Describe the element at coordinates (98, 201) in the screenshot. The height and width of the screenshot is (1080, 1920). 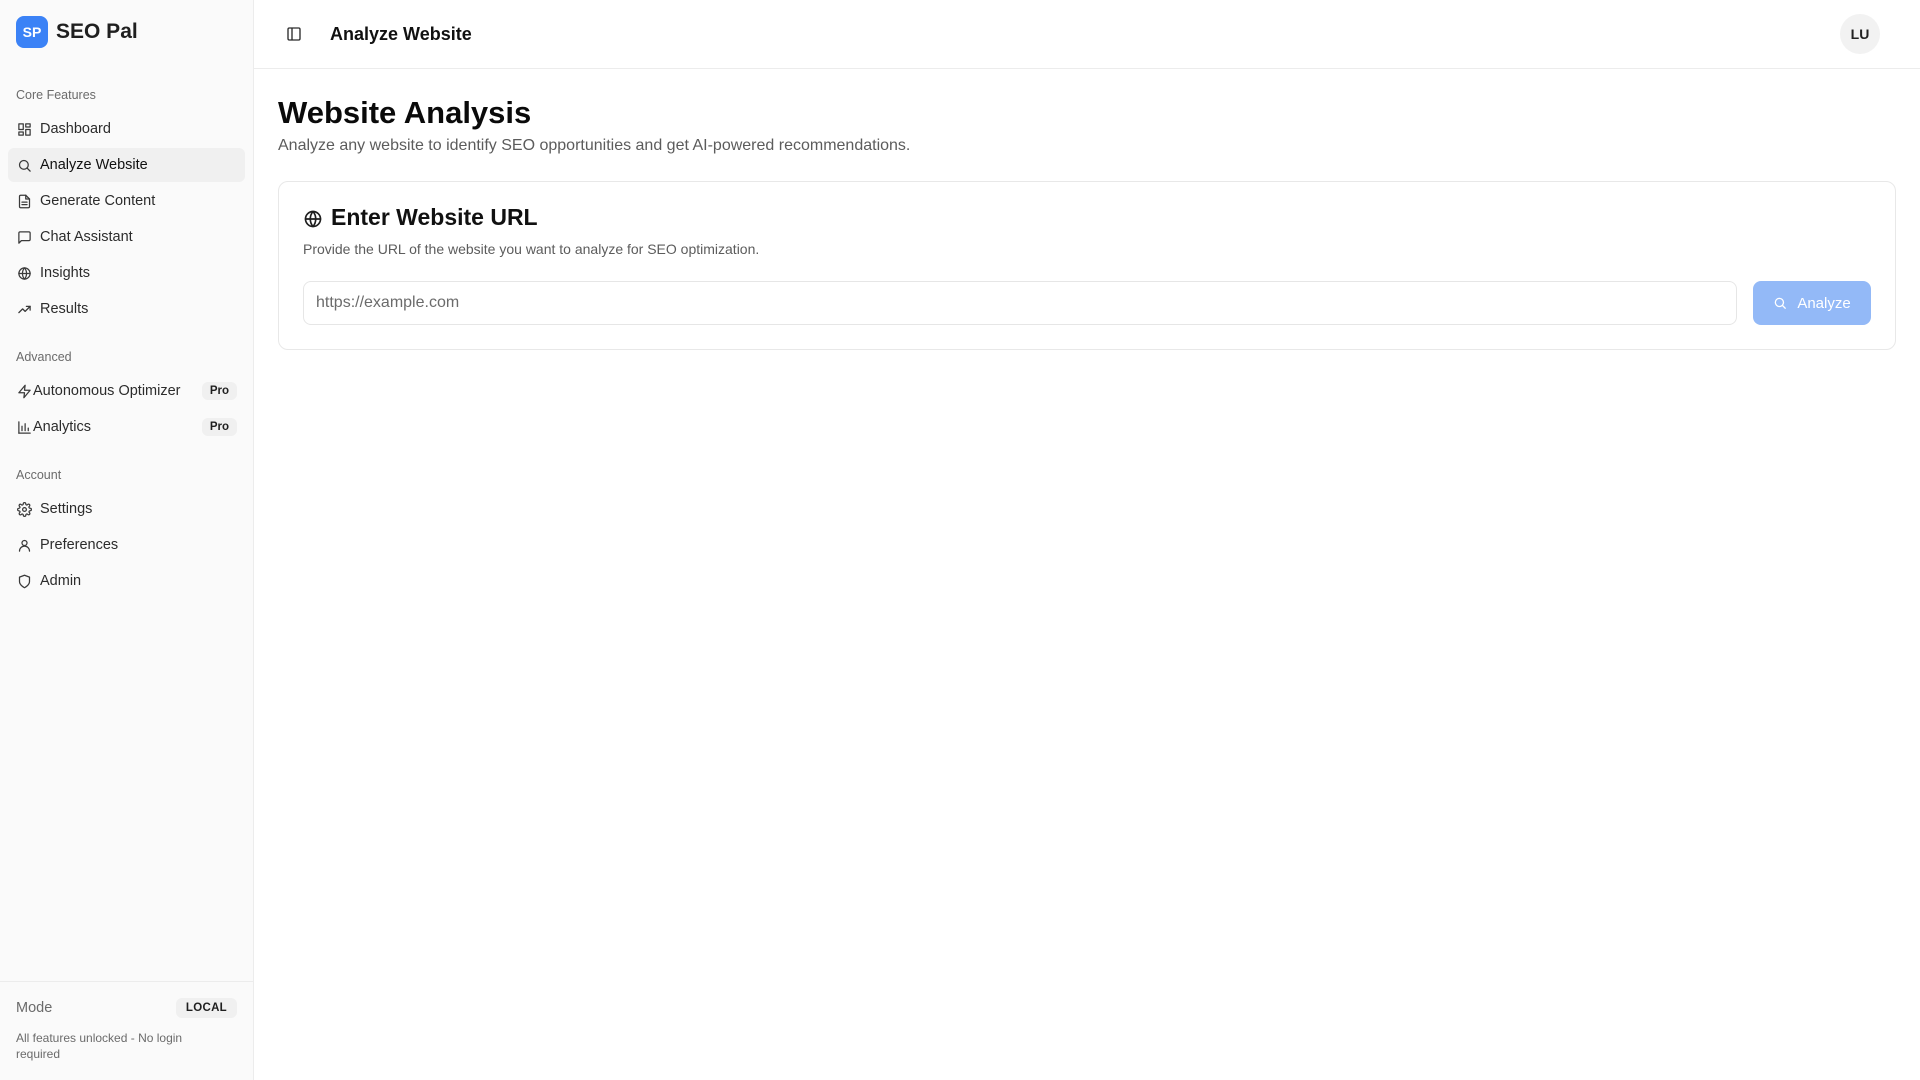
I see `sidebar-item-label: Generate Content` at that location.